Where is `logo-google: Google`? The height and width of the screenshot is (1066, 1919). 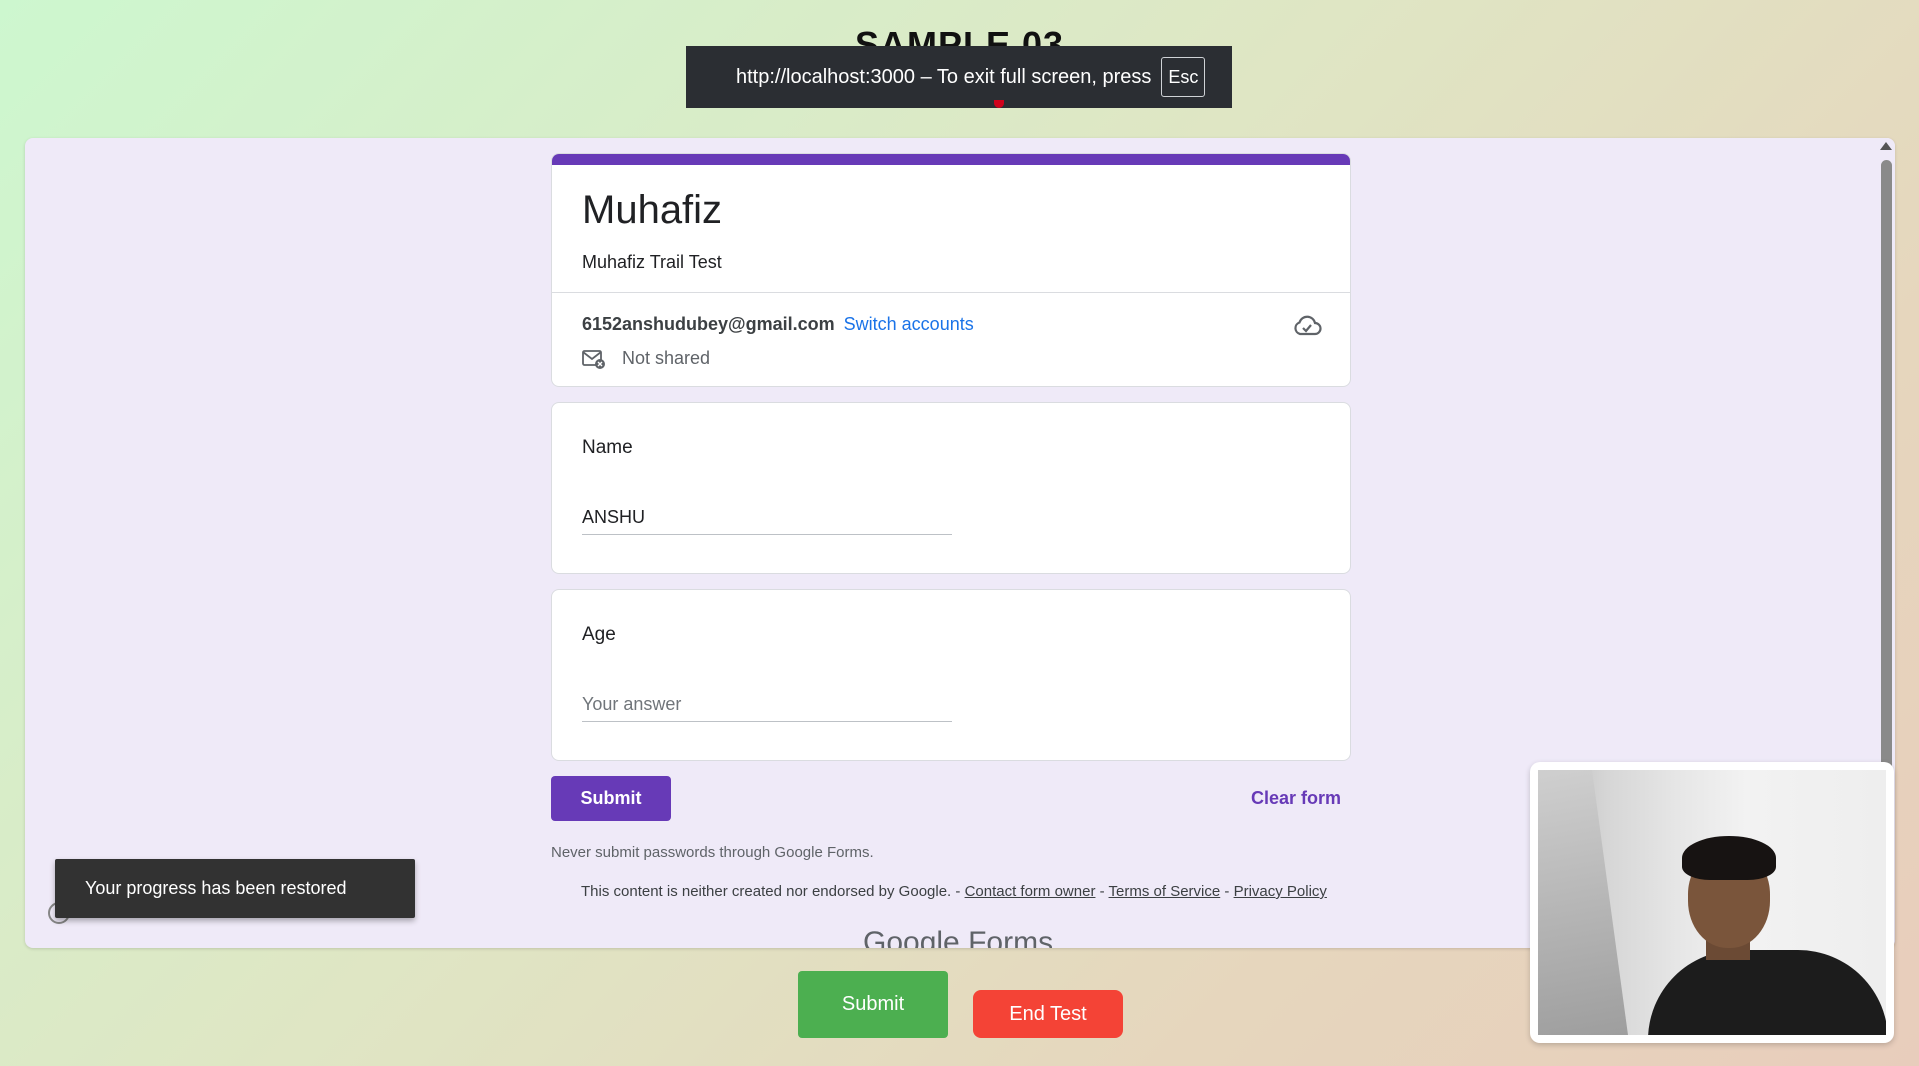
logo-google: Google is located at coordinates (911, 937).